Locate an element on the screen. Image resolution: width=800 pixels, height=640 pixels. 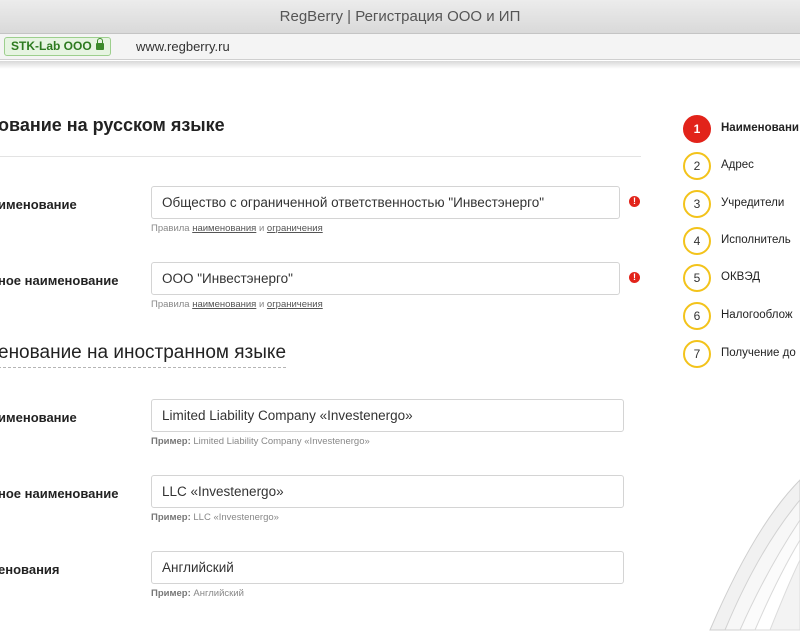
url-field: www.regberry.ru is located at coordinates (183, 46).